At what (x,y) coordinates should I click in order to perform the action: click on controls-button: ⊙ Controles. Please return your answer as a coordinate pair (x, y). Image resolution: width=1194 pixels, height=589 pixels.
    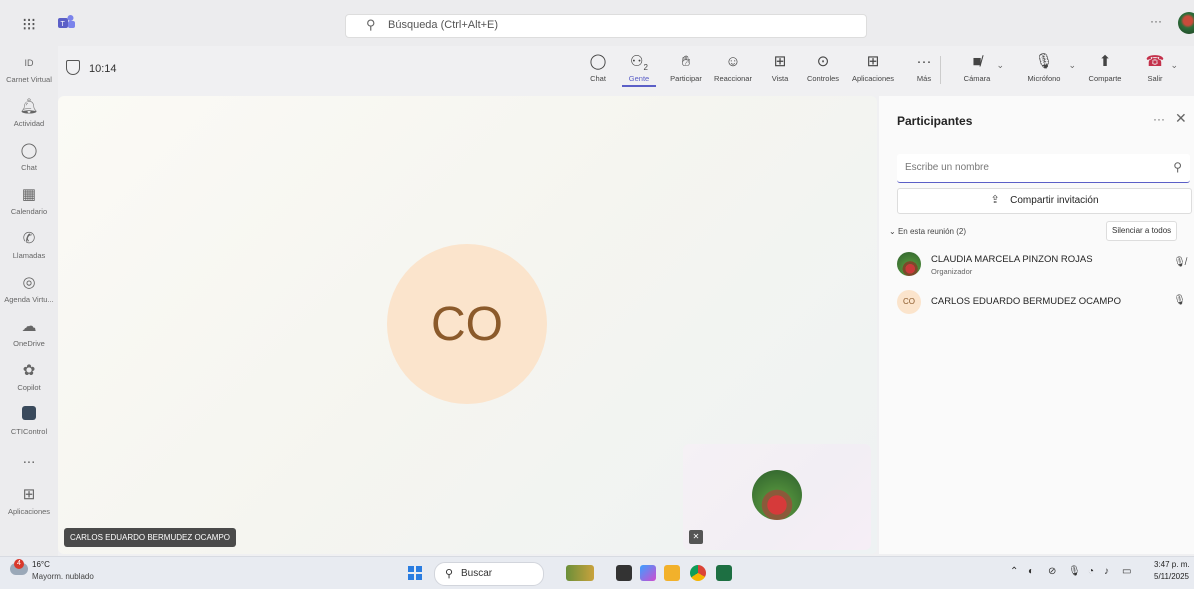
    Looking at the image, I should click on (823, 67).